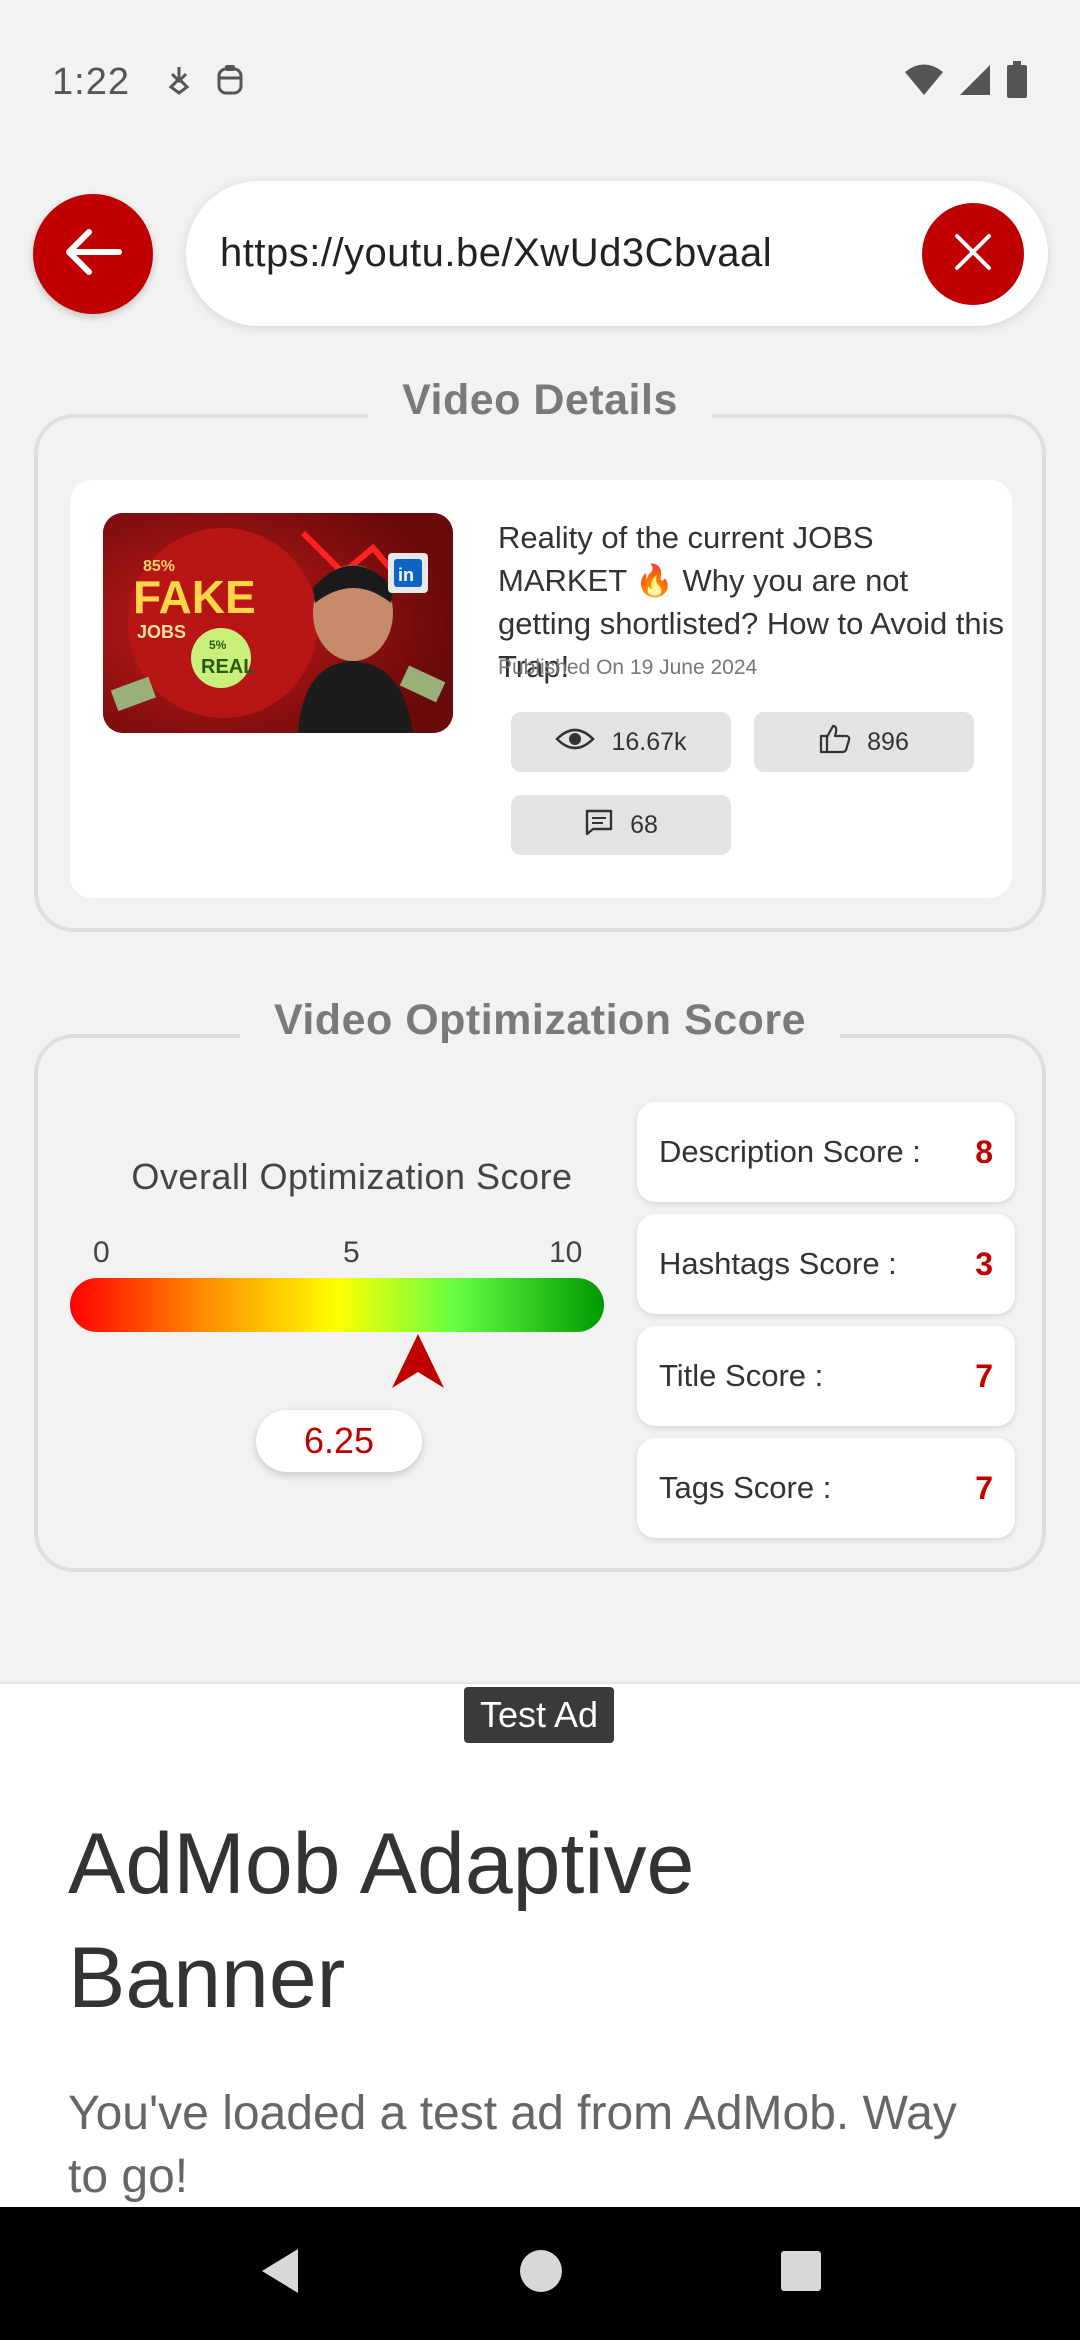 The image size is (1080, 2340). I want to click on hashtags-score-card: Hashtags Score : 3, so click(826, 1264).